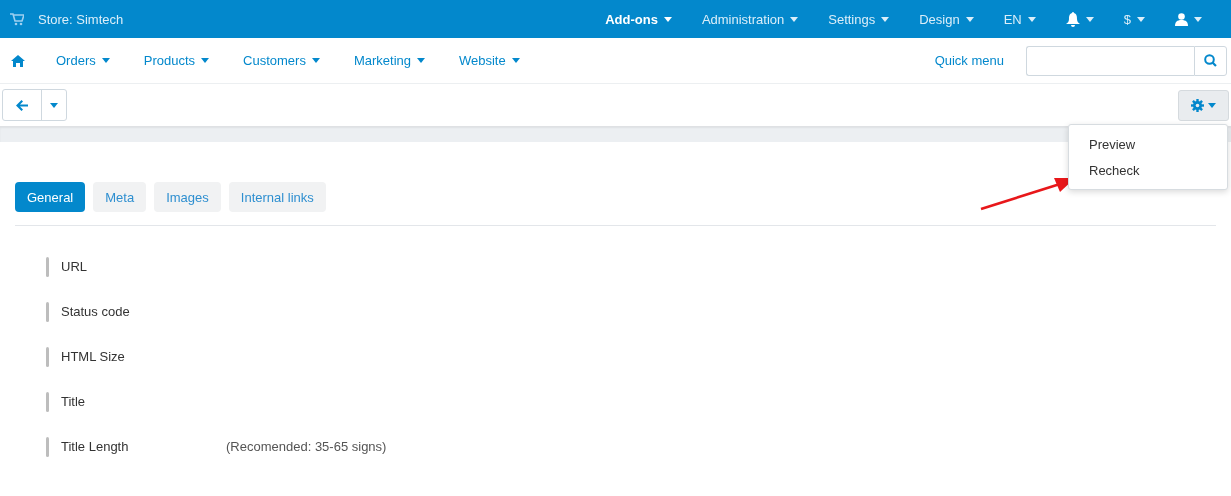 The width and height of the screenshot is (1231, 496). Describe the element at coordinates (18, 60) in the screenshot. I see `home-icon` at that location.